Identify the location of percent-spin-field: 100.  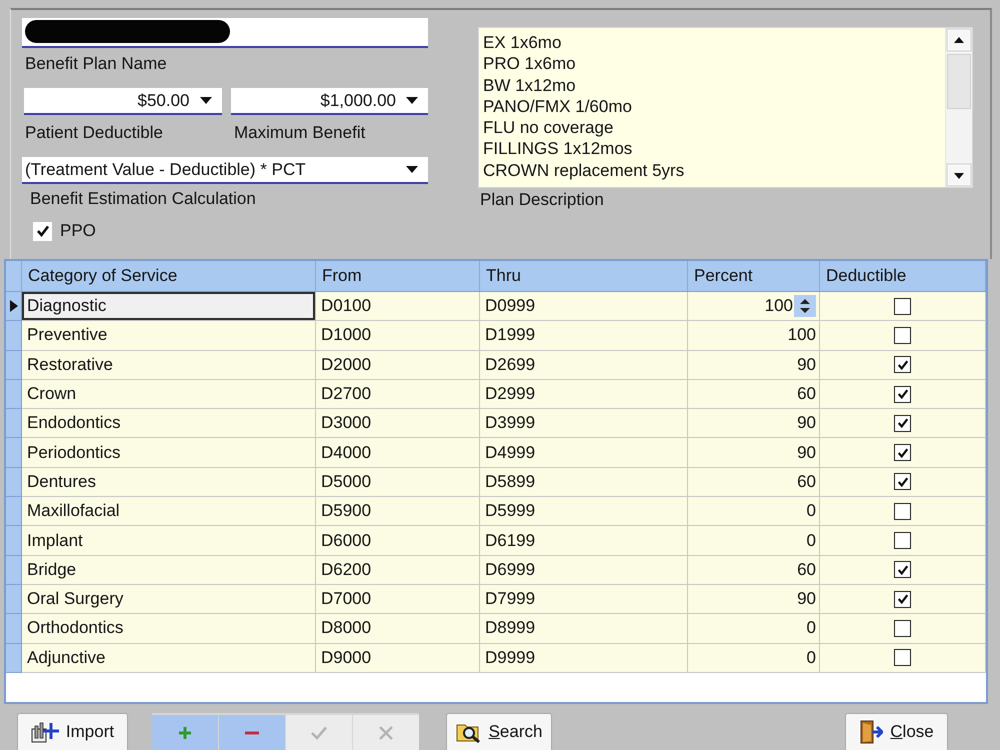
(754, 307).